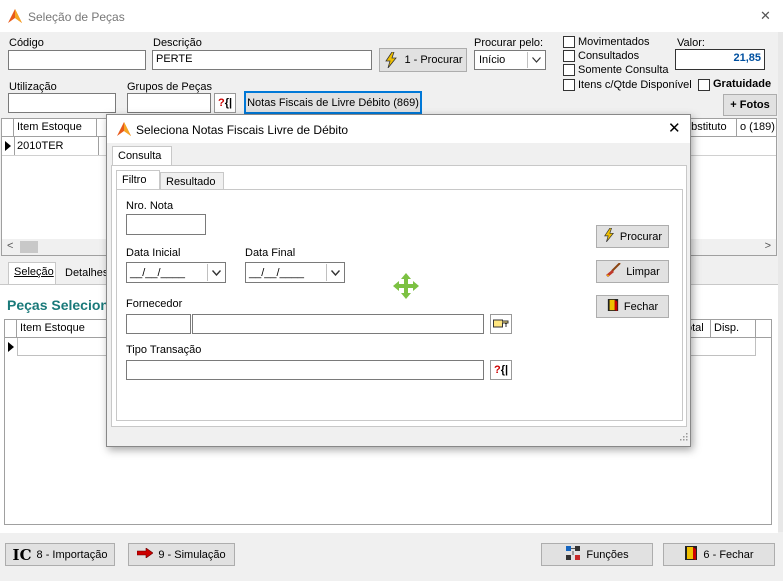 This screenshot has height=581, width=783. Describe the element at coordinates (72, 554) in the screenshot. I see `importacao-label: 8 - Importação` at that location.